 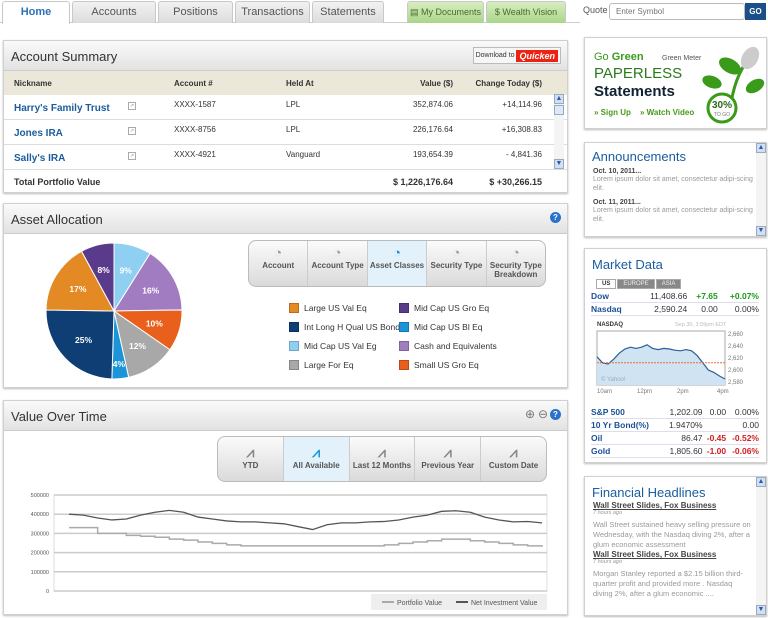 What do you see at coordinates (526, 12) in the screenshot?
I see `tab-wealth-vision: $ Wealth Vision` at bounding box center [526, 12].